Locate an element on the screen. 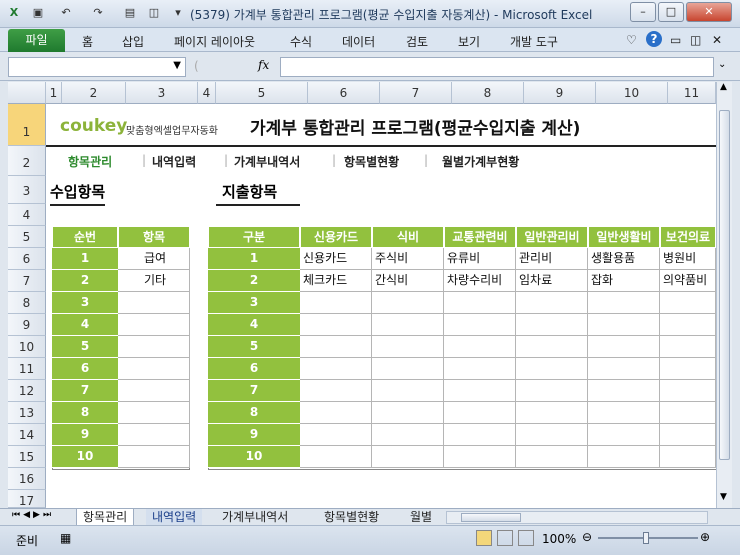  redo-icon: ↷ is located at coordinates (98, 13).